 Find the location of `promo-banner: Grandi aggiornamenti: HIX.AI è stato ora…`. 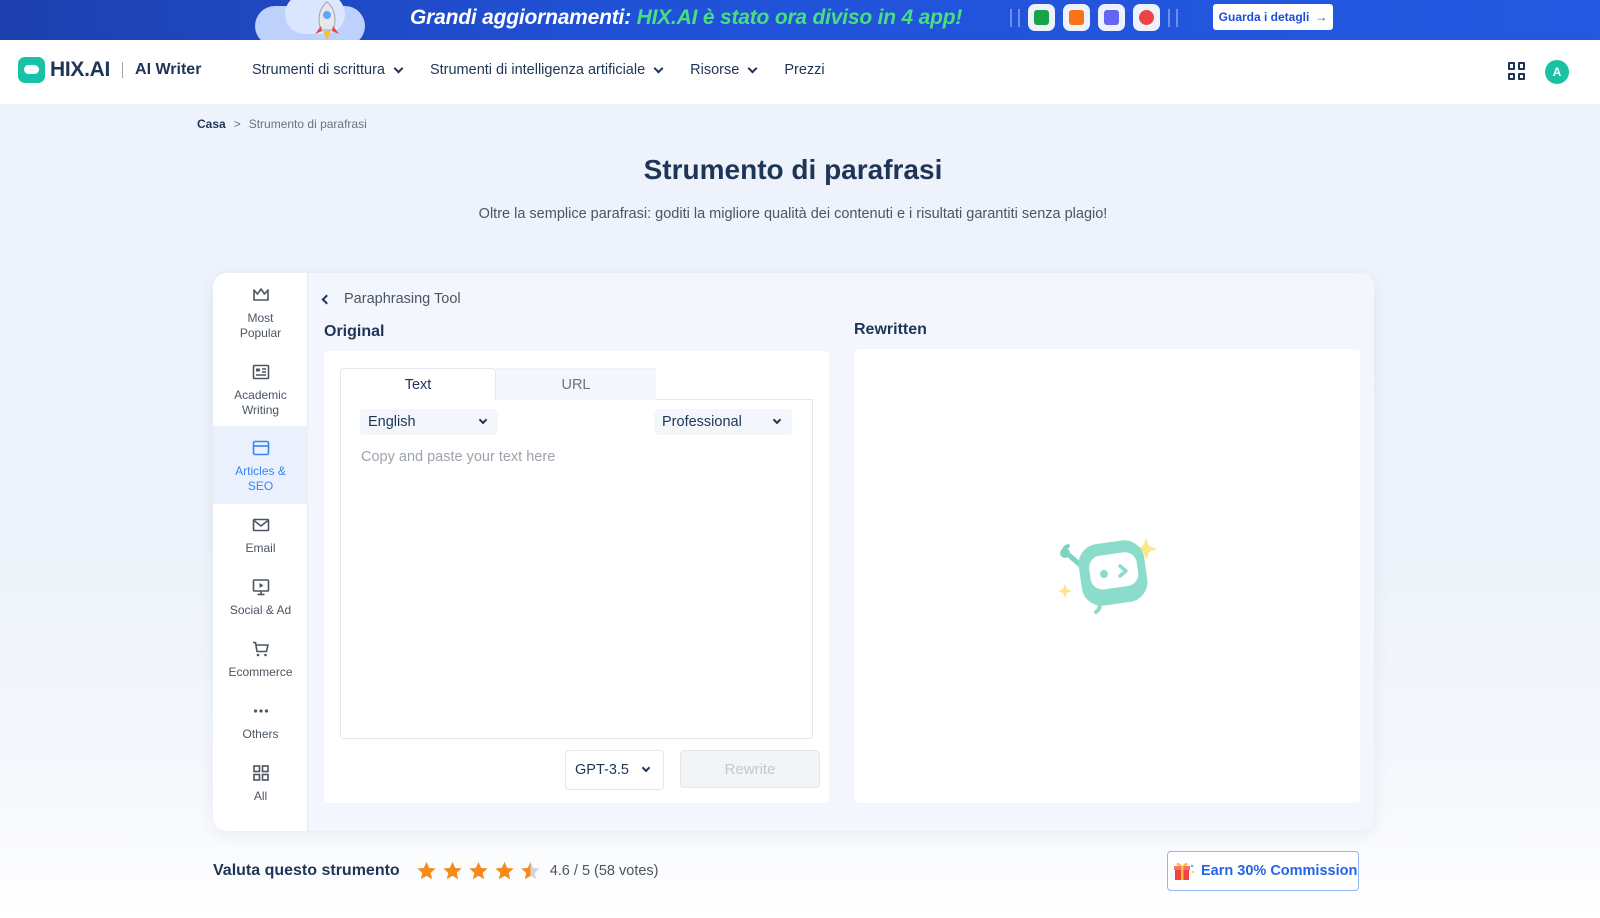

promo-banner: Grandi aggiornamenti: HIX.AI è stato ora… is located at coordinates (800, 20).